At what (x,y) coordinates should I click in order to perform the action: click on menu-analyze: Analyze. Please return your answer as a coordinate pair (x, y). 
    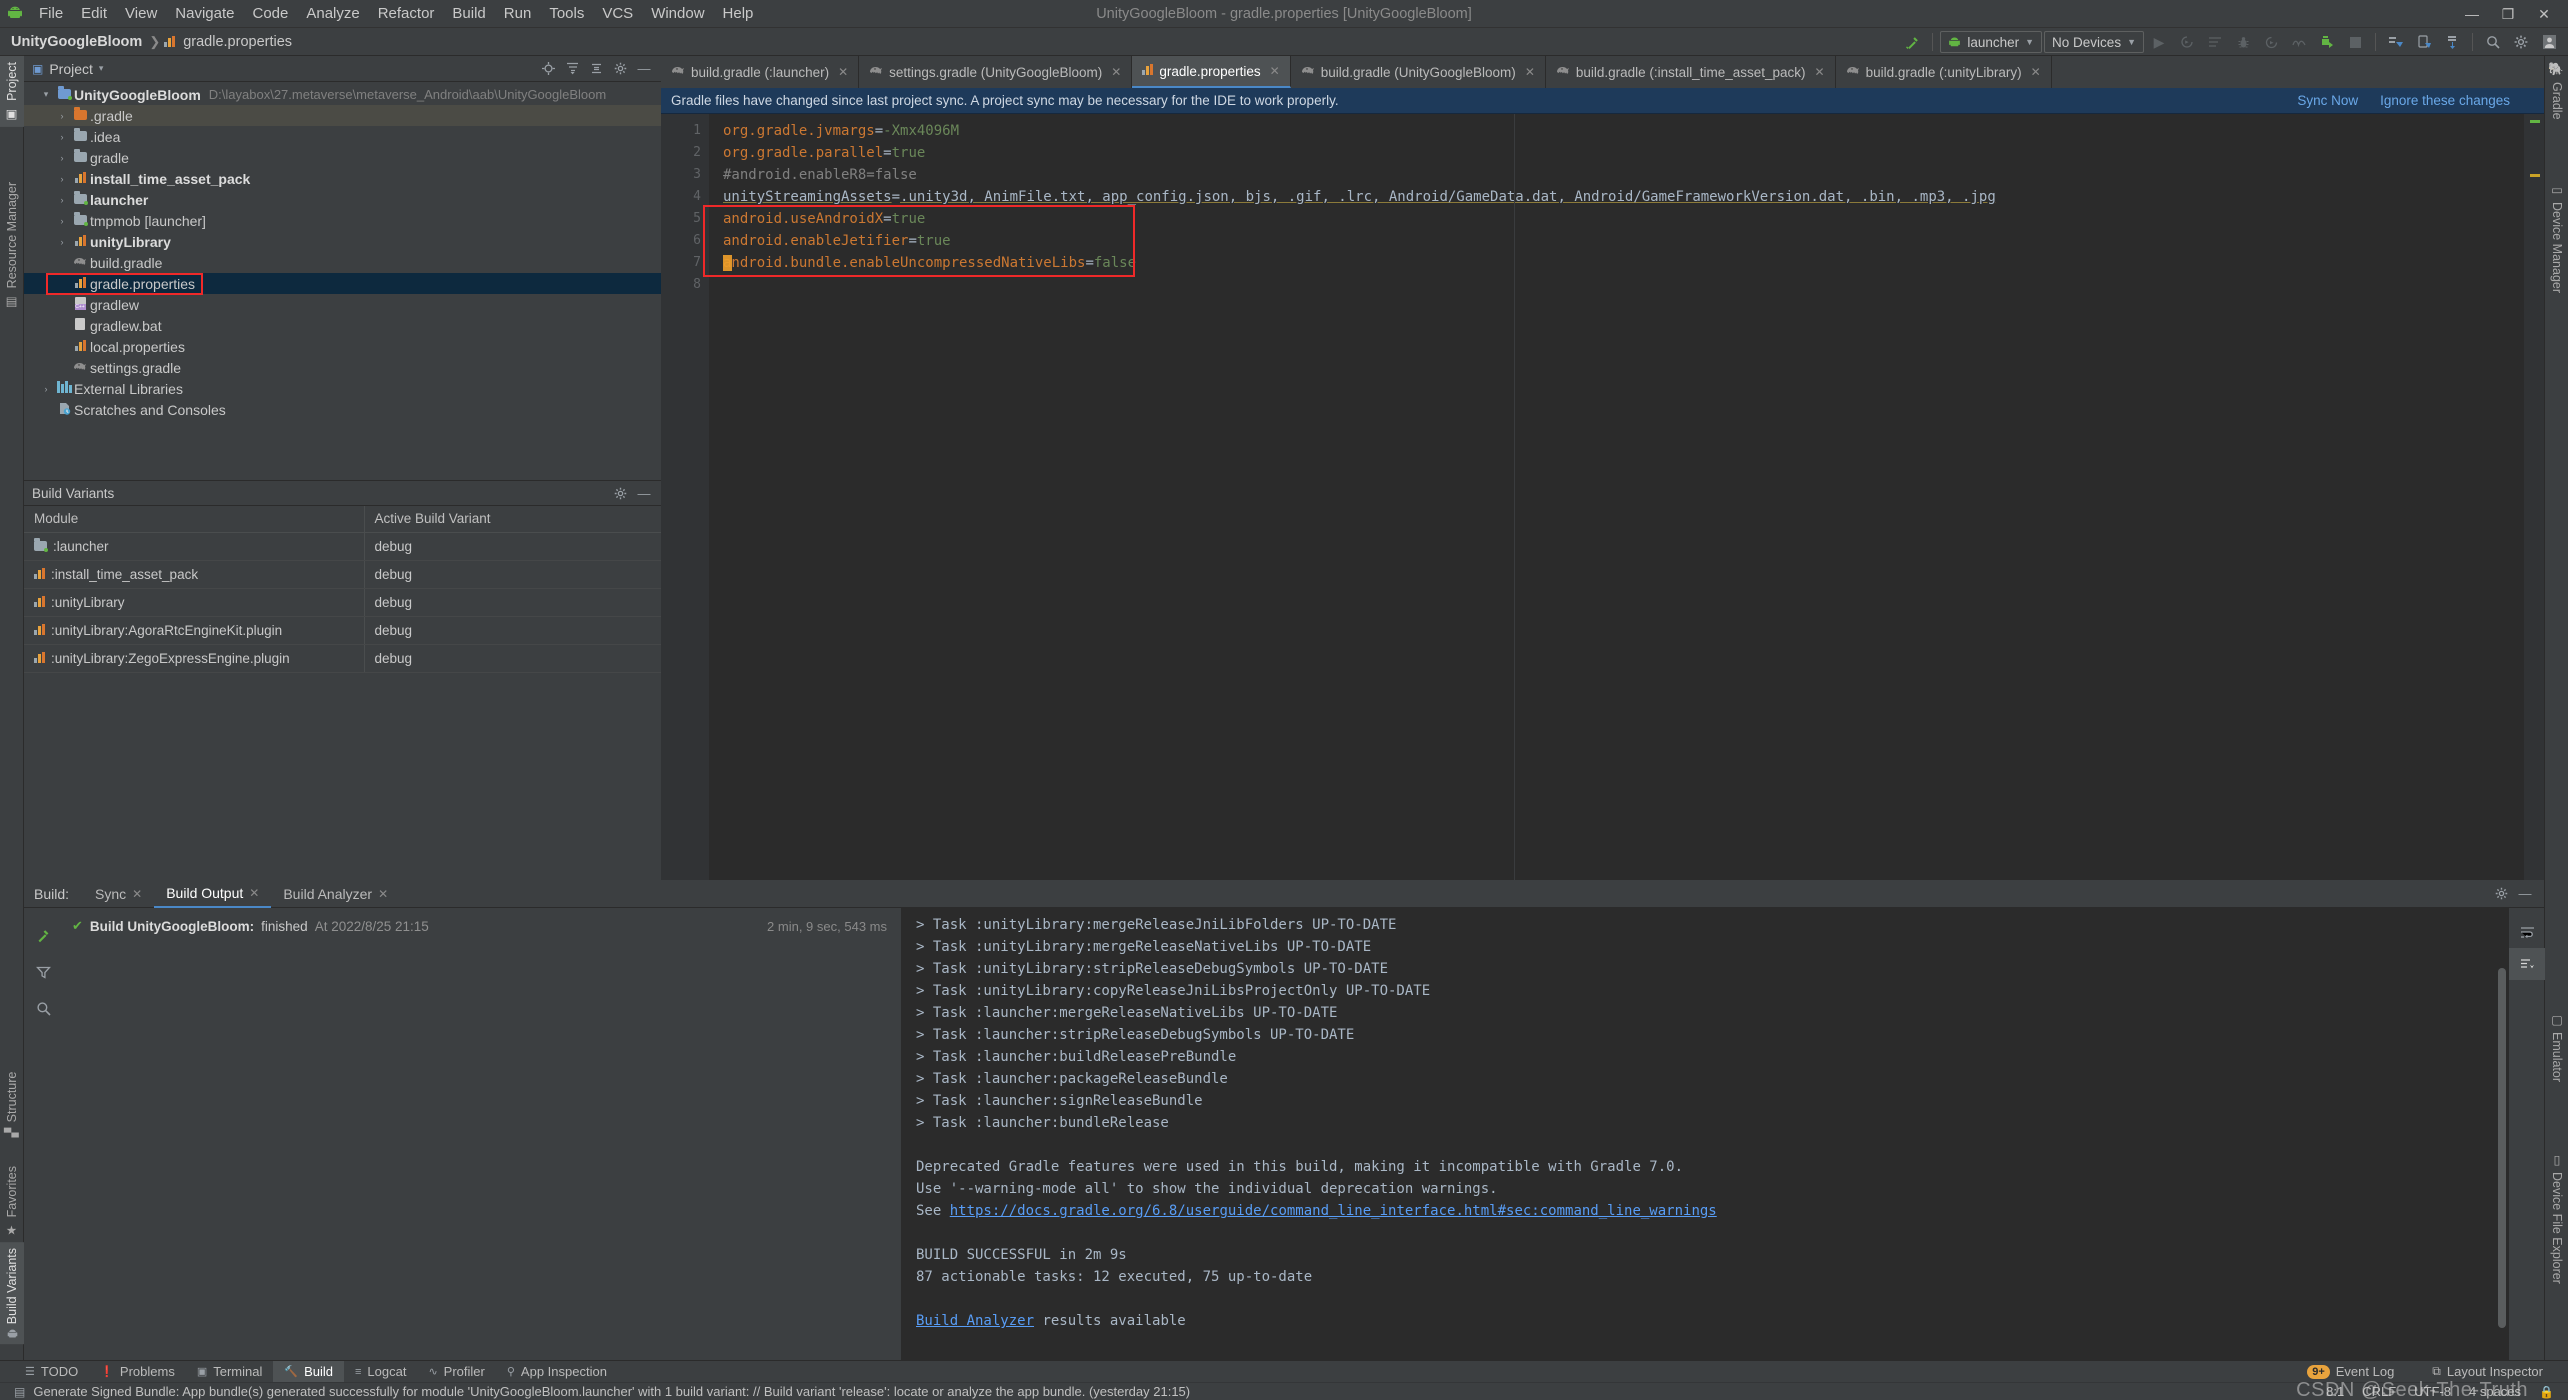
    Looking at the image, I should click on (332, 14).